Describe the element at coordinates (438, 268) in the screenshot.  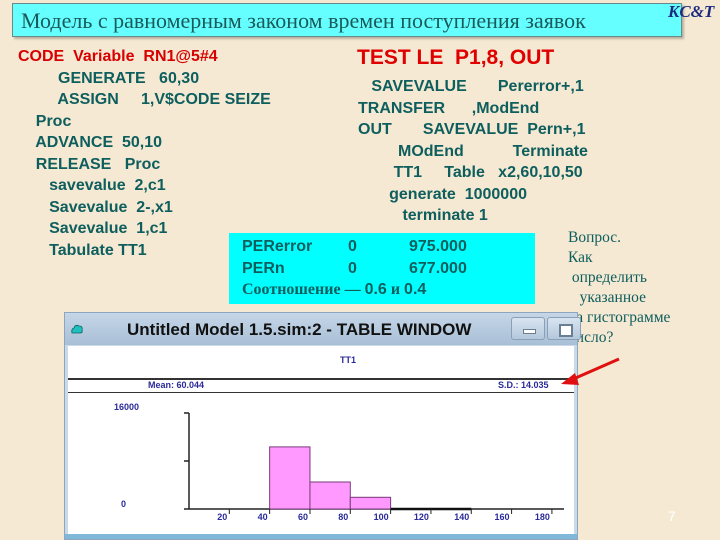
I see `result-value: 677.000` at that location.